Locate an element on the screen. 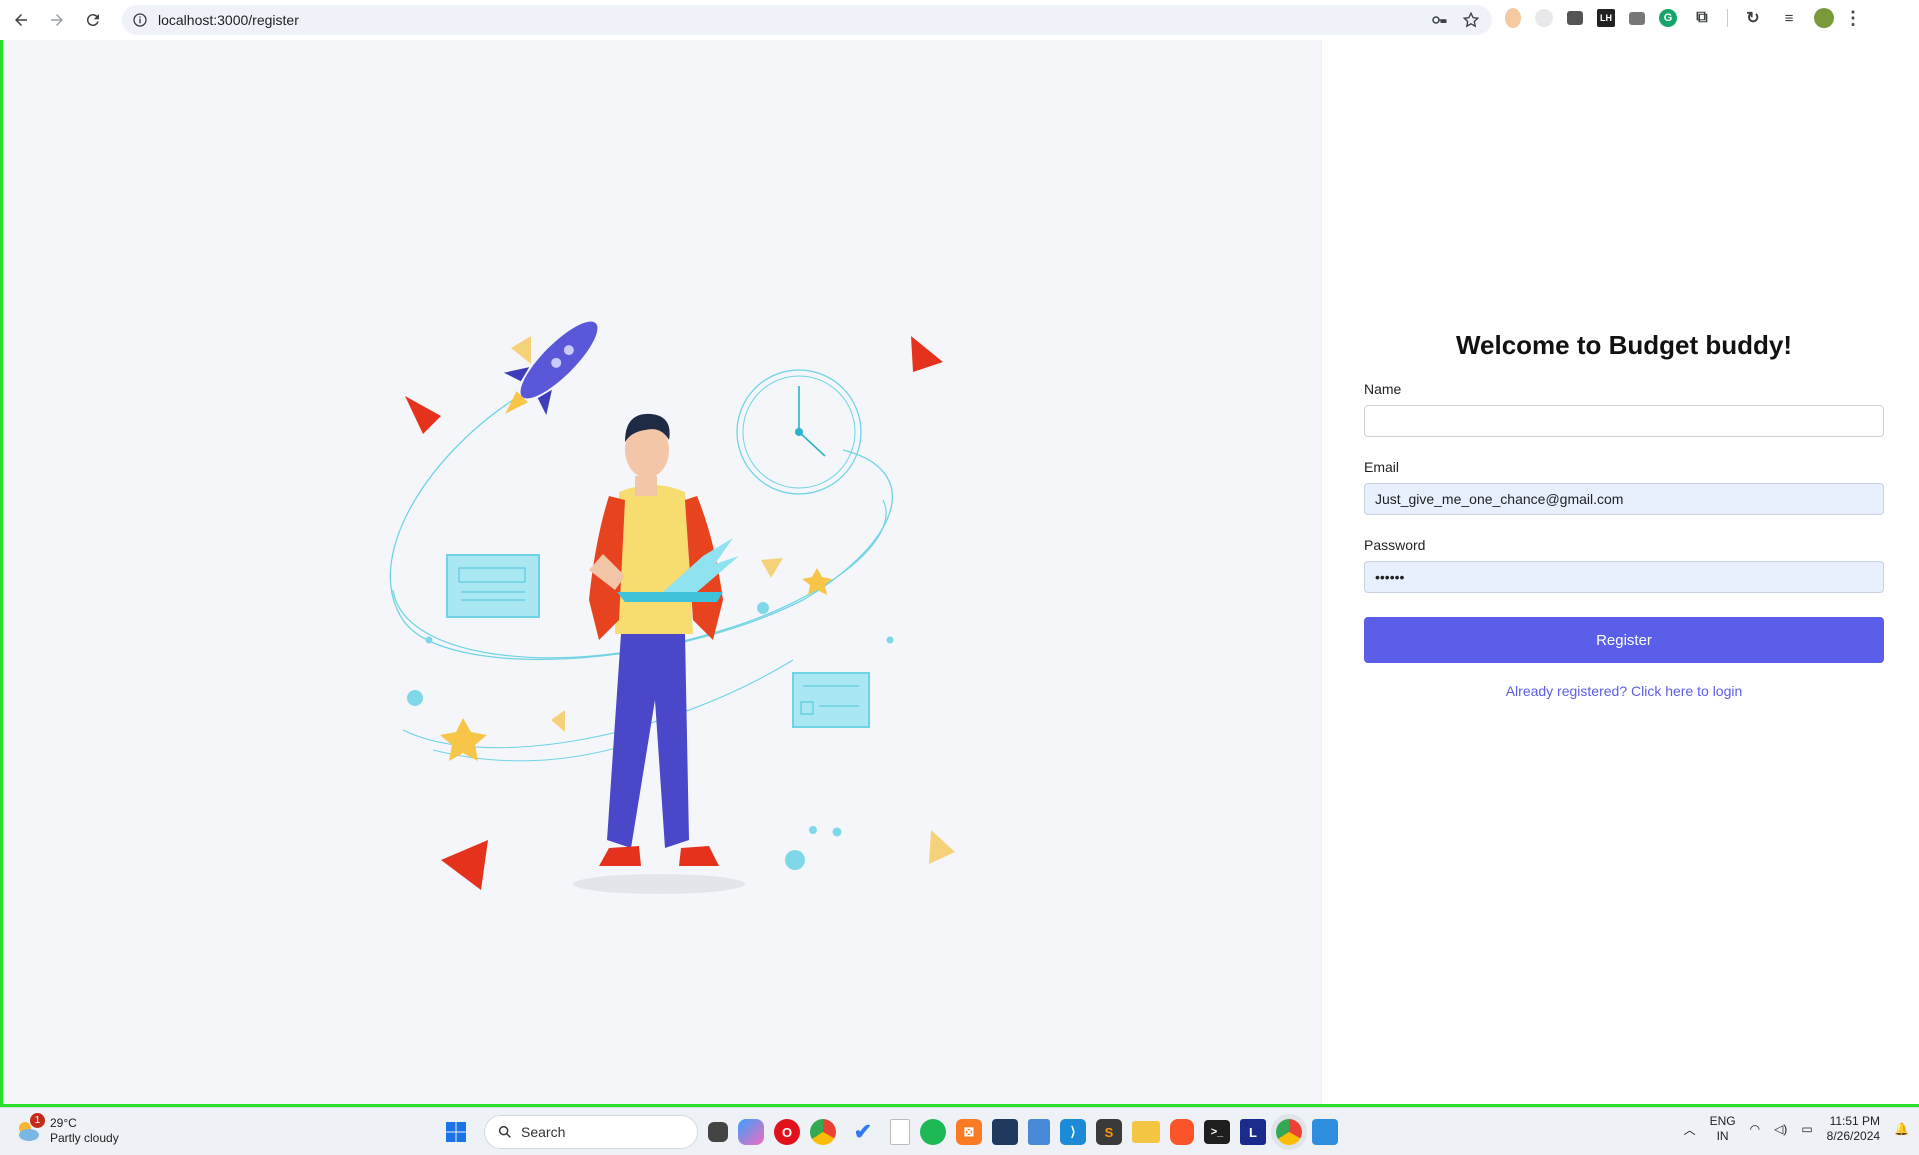 The width and height of the screenshot is (1919, 1155). chevron-up-icon: ︿ is located at coordinates (1690, 1129).